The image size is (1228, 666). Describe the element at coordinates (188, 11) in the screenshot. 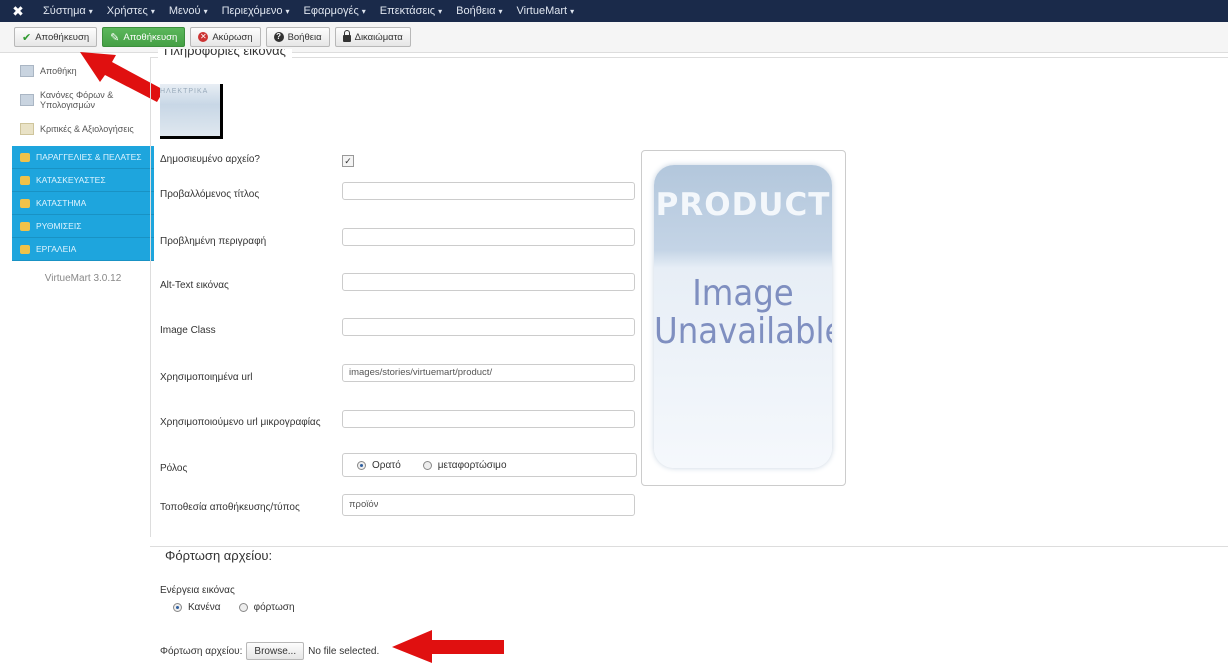

I see `menu-menus: Μενού ▾` at that location.